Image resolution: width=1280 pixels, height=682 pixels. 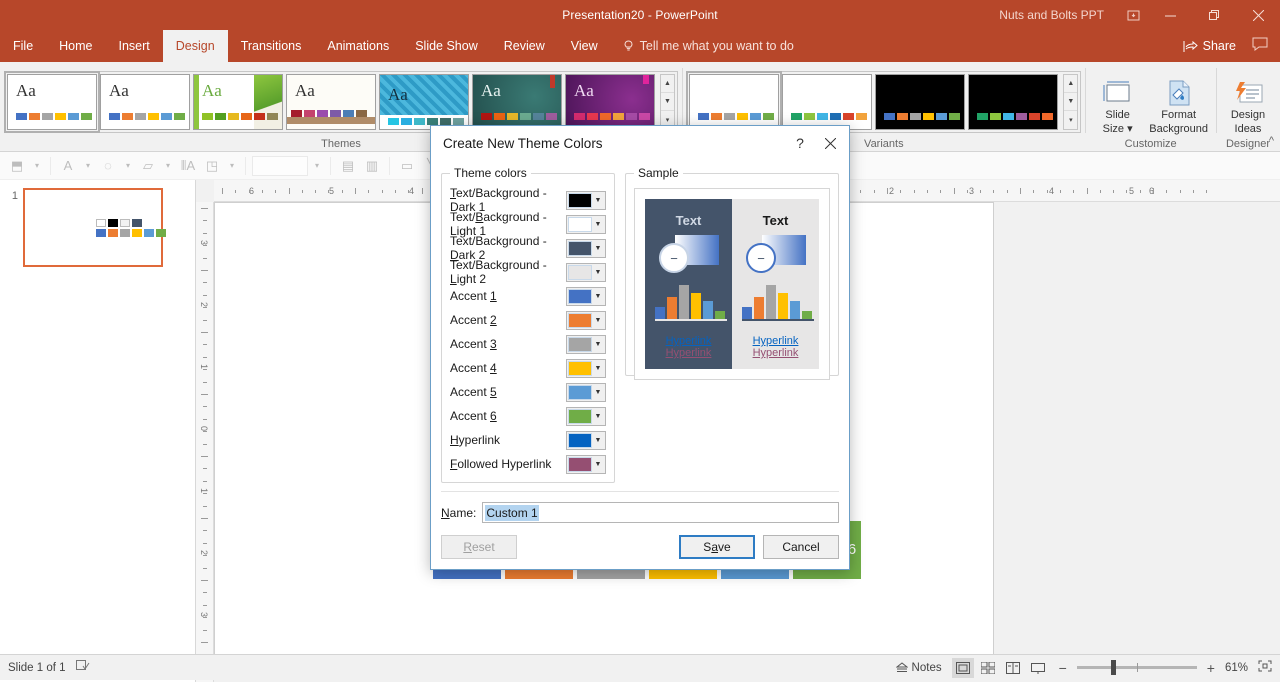 I want to click on tab-review: Review, so click(x=524, y=46).